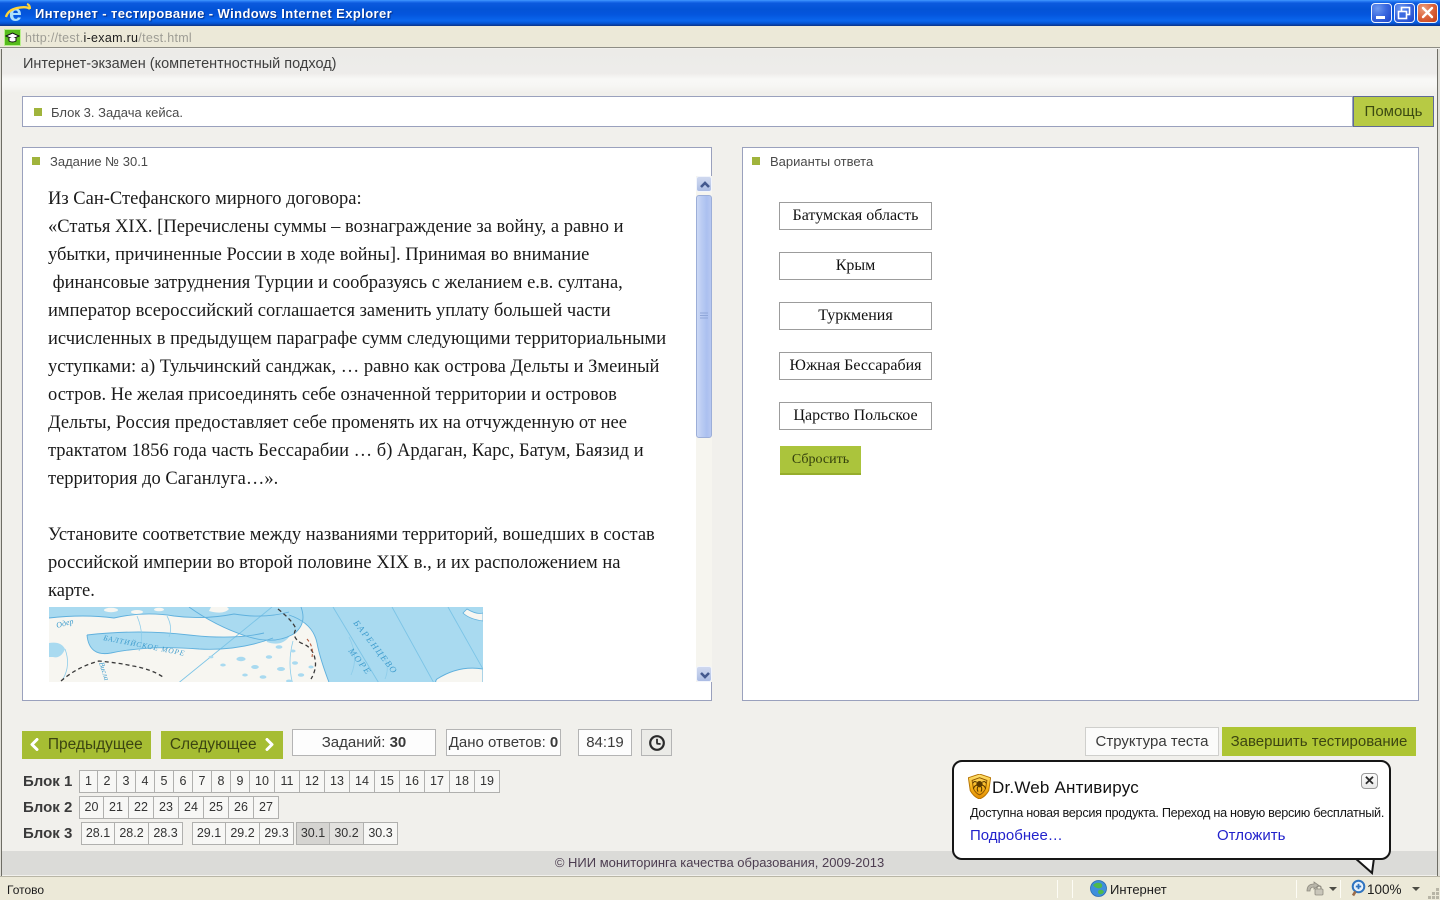 Image resolution: width=1440 pixels, height=900 pixels. I want to click on svg-text: e, so click(15, 13).